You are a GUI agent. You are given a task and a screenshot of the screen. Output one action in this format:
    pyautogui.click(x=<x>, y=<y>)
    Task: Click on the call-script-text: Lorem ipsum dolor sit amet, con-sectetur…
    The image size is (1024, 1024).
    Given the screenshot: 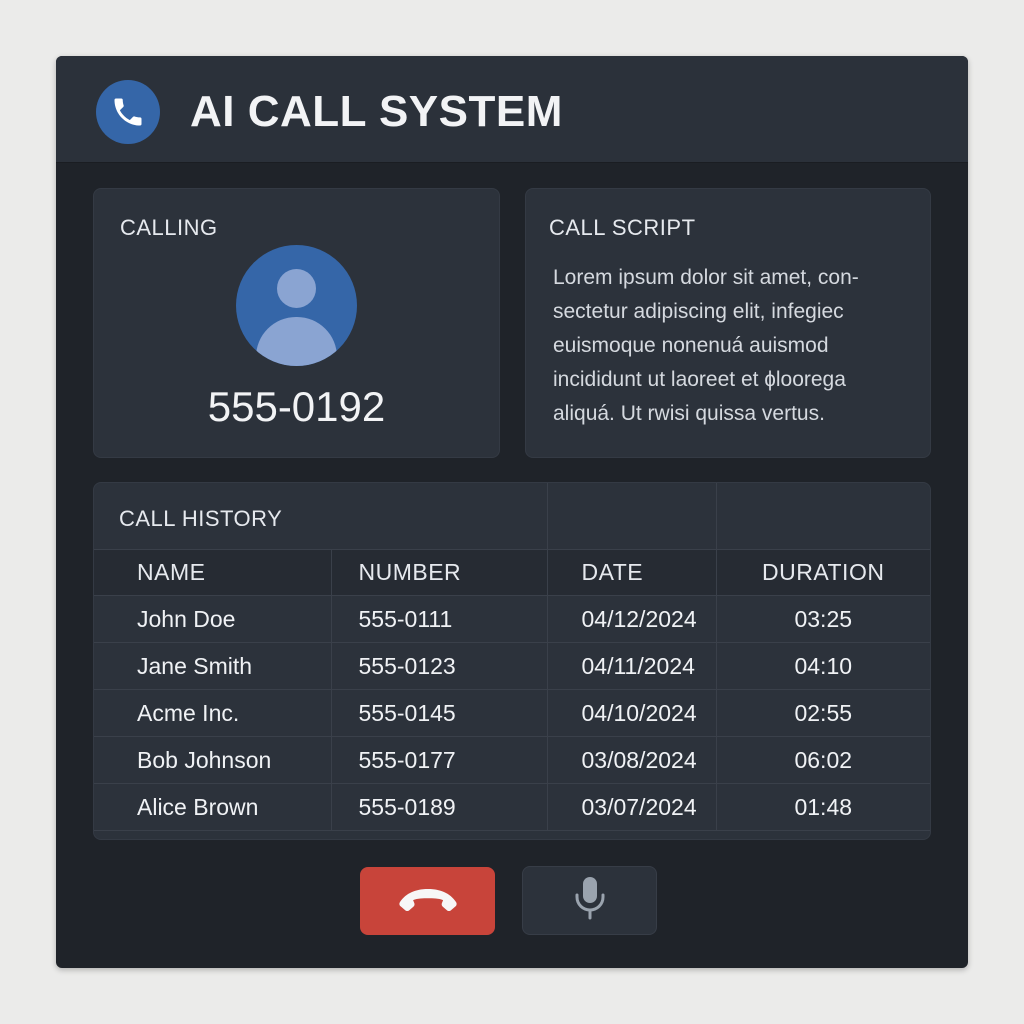 What is the action you would take?
    pyautogui.click(x=706, y=345)
    